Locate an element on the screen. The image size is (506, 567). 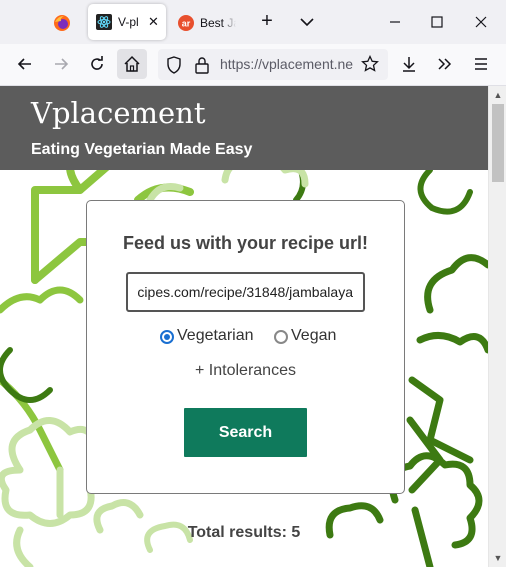
forward-arrow-icon is located at coordinates (62, 64).